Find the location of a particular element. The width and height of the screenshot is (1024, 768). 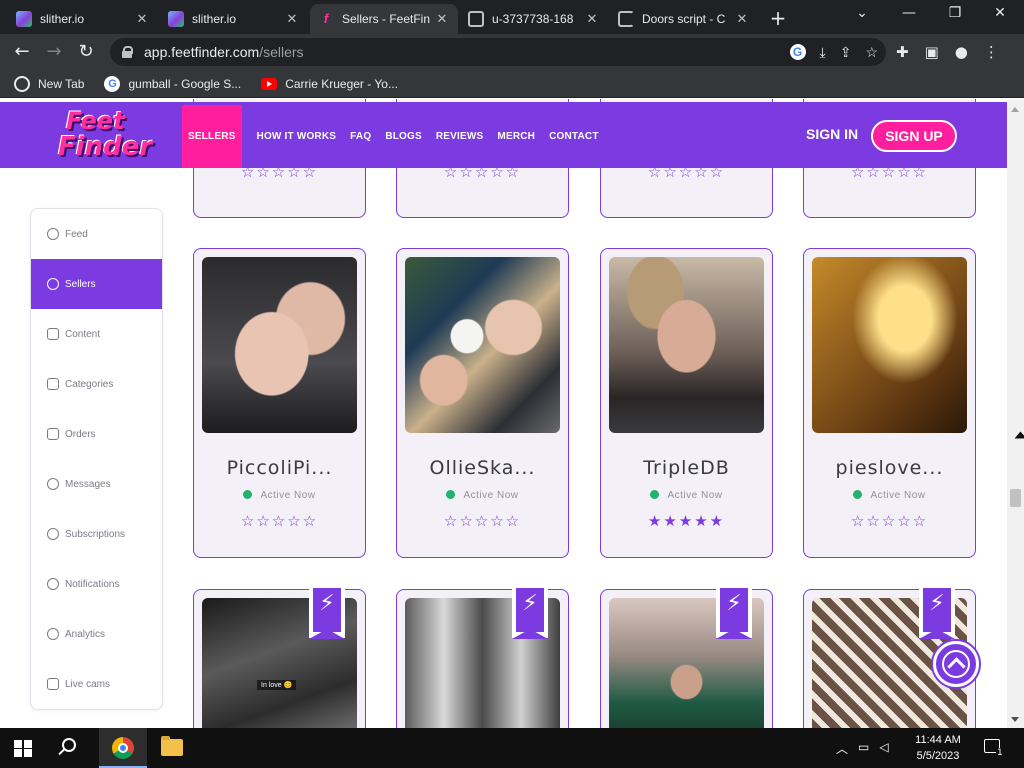

tab-title: Doors script - C is located at coordinates (684, 19).